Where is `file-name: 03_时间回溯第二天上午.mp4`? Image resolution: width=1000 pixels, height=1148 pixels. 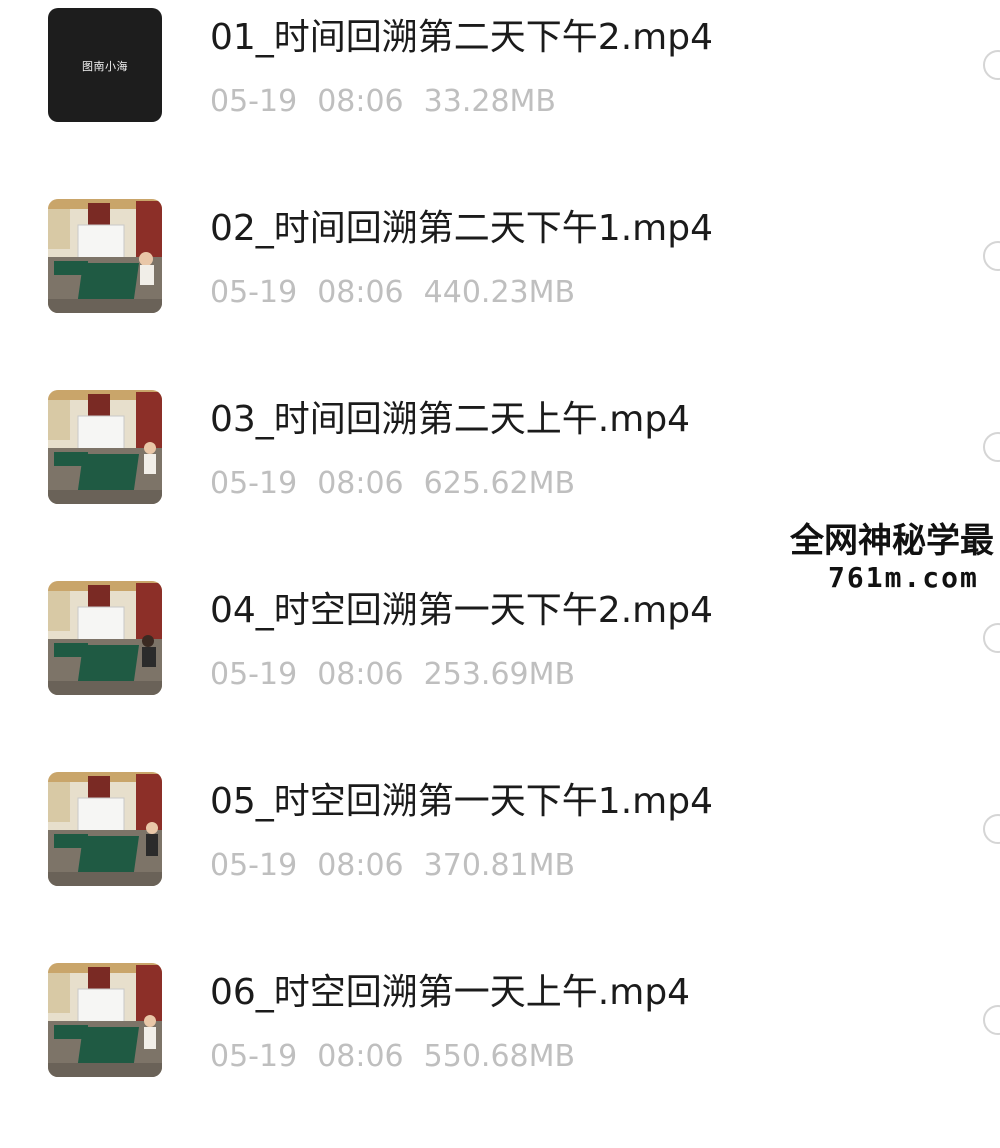
file-name: 03_时间回溯第二天上午.mp4 is located at coordinates (450, 419).